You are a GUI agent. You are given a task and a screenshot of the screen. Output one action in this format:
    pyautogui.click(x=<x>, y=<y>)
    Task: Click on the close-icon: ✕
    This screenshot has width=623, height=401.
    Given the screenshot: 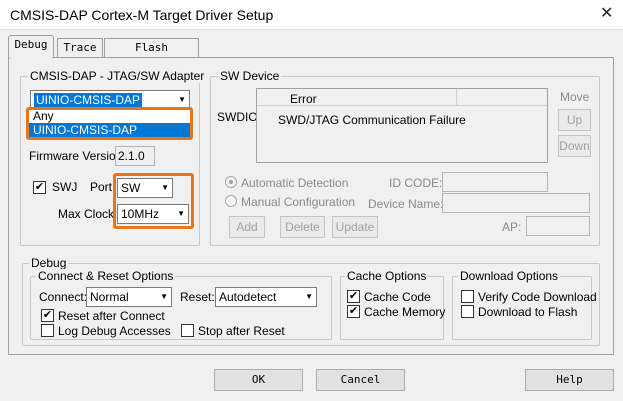 What is the action you would take?
    pyautogui.click(x=606, y=14)
    